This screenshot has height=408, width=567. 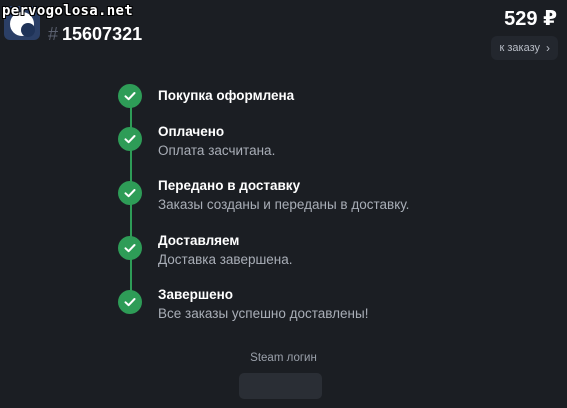 I want to click on to-order-label: к заказу, so click(x=520, y=48).